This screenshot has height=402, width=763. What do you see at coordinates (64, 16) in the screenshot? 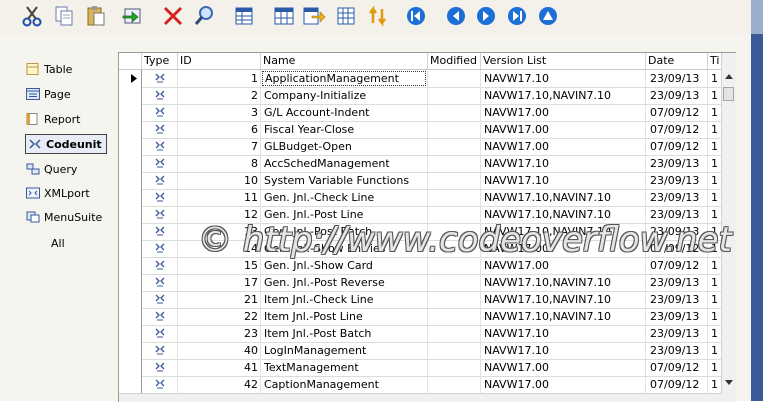
I see `copy-icon` at bounding box center [64, 16].